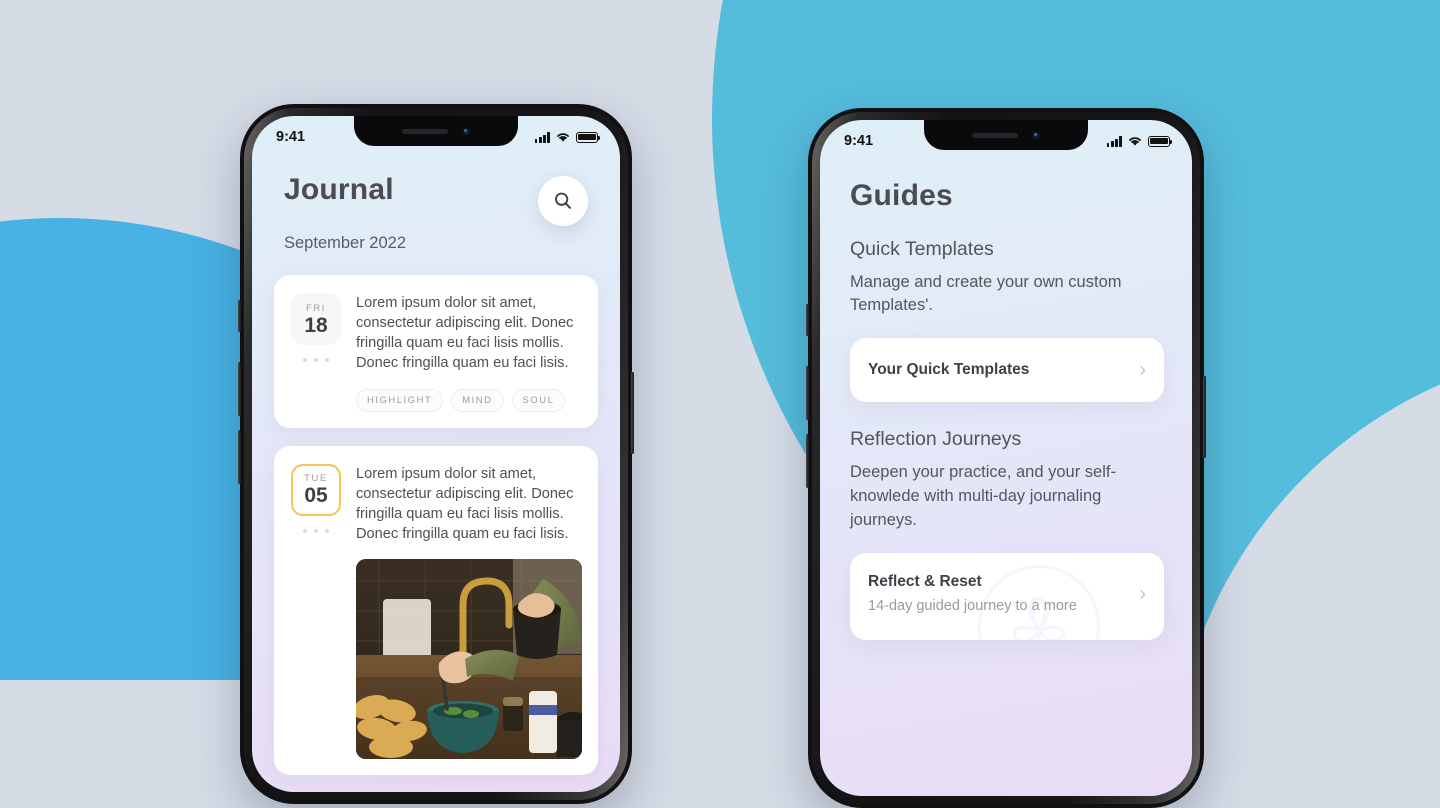 The width and height of the screenshot is (1440, 808). Describe the element at coordinates (972, 606) in the screenshot. I see `card-subtitle: 14-day guided journey to a more` at that location.